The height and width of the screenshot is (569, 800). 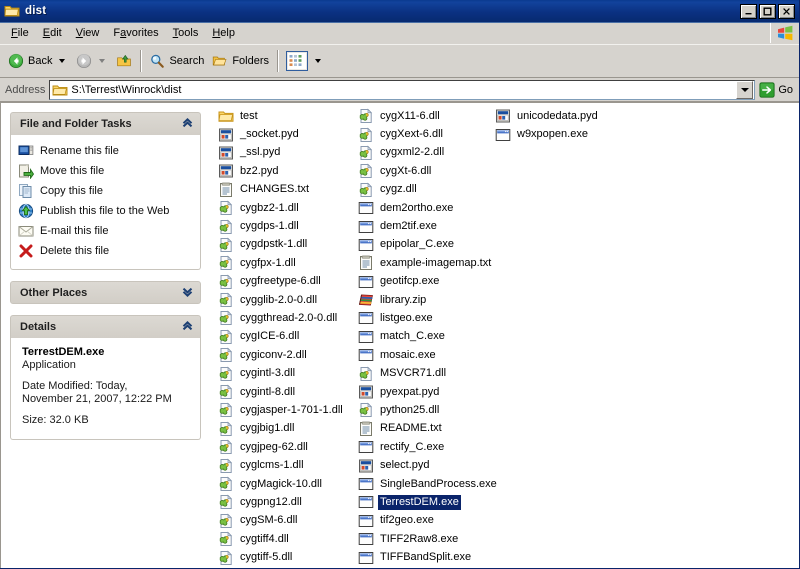 What do you see at coordinates (428, 282) in the screenshot?
I see `file-item: geotifcp.exe` at bounding box center [428, 282].